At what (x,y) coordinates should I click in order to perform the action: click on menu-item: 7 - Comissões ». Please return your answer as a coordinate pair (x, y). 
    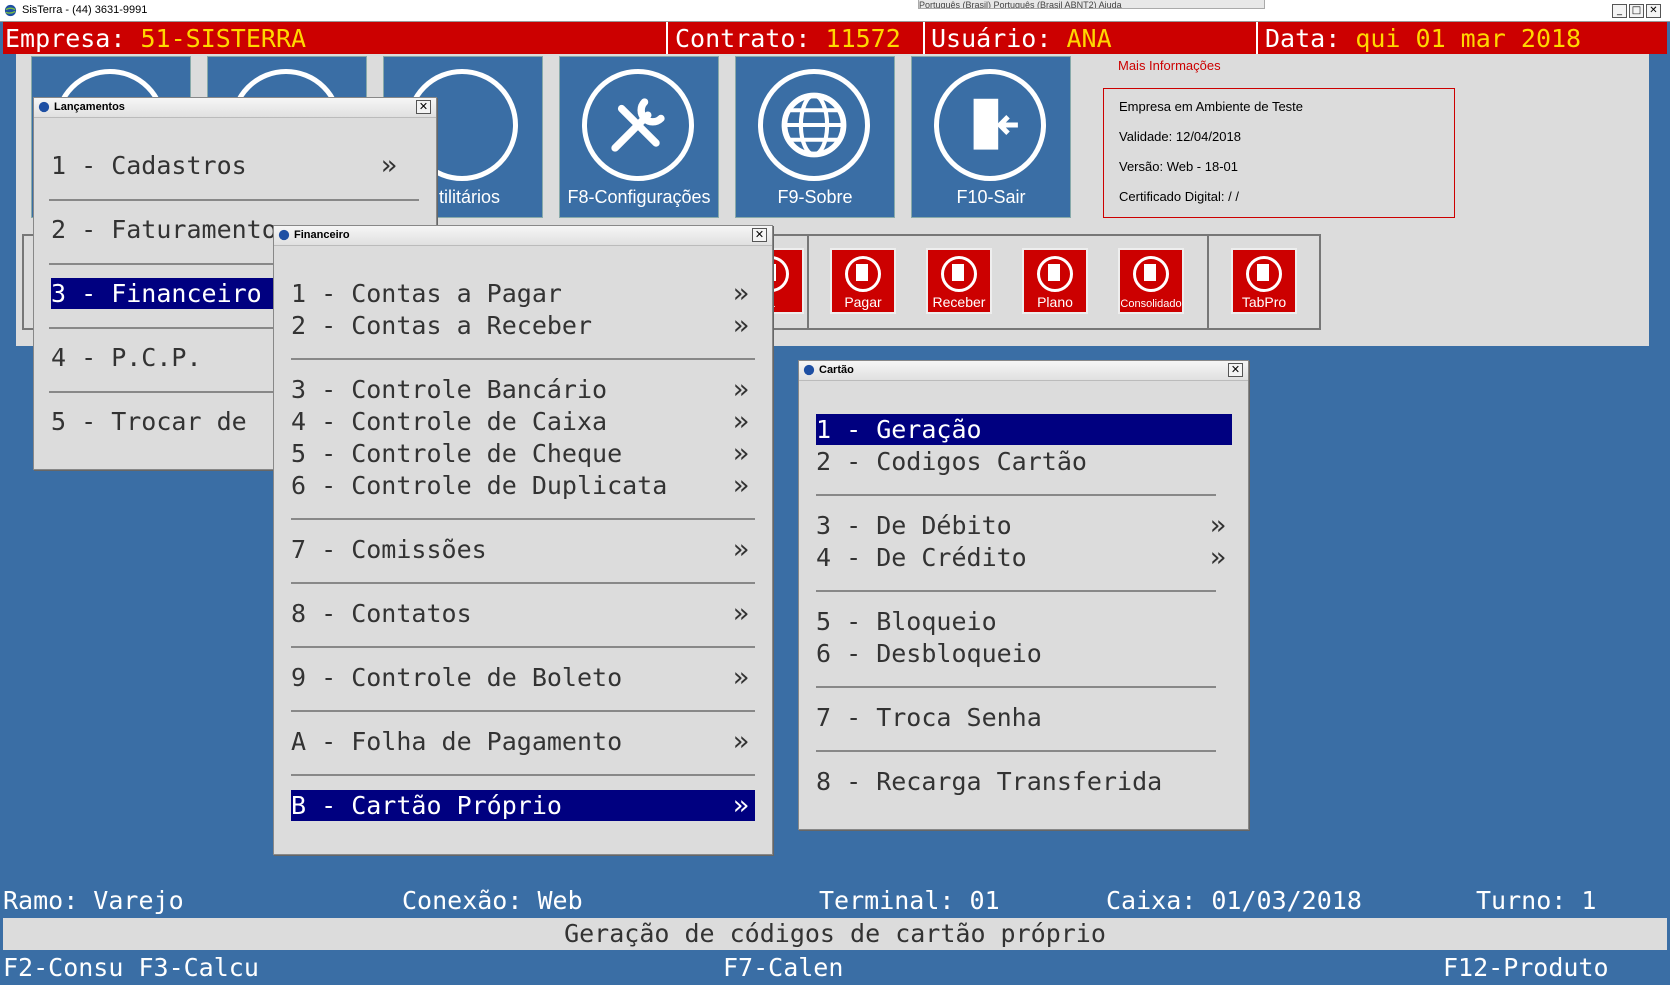
    Looking at the image, I should click on (523, 549).